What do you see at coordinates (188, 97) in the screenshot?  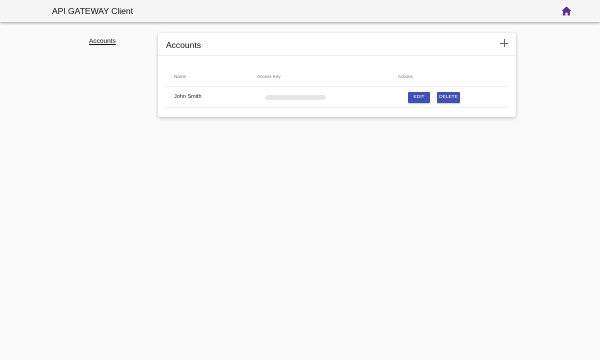 I see `account-name-cell: John Smith` at bounding box center [188, 97].